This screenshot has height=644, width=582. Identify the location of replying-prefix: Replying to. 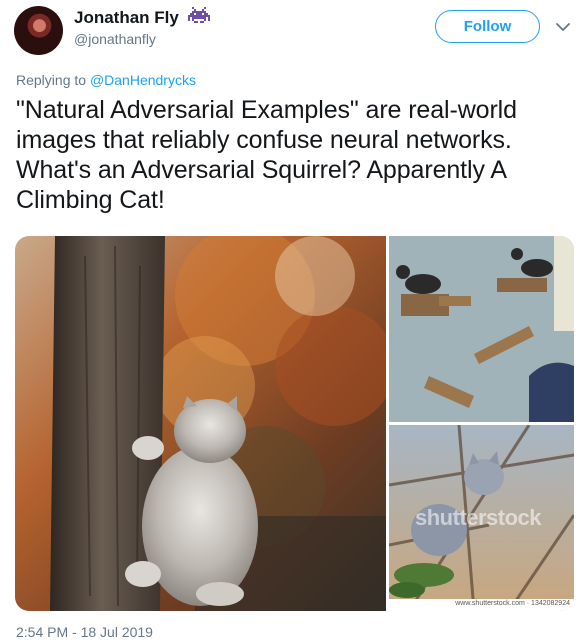
(53, 80).